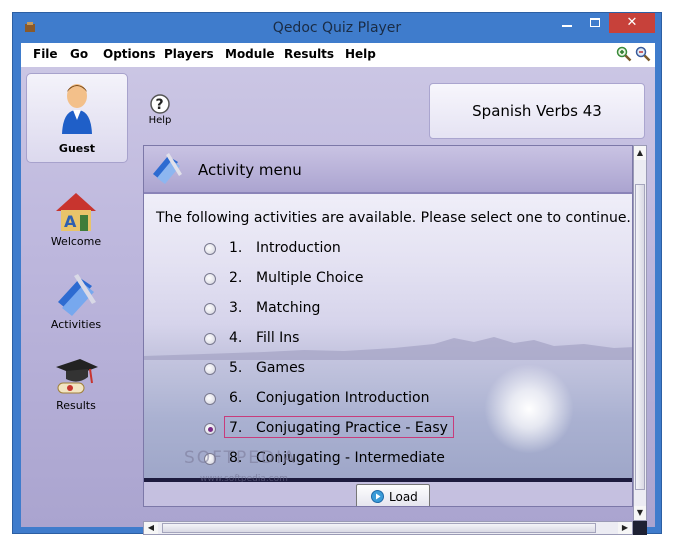 Image resolution: width=673 pixels, height=554 pixels. I want to click on horizontal-scroll-thumb, so click(379, 528).